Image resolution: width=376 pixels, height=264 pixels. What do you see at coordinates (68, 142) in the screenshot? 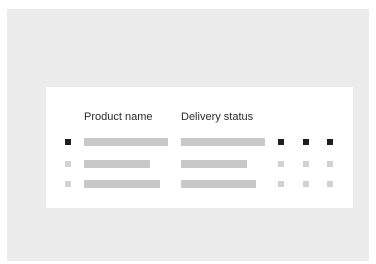
I see `row-selected-marker` at bounding box center [68, 142].